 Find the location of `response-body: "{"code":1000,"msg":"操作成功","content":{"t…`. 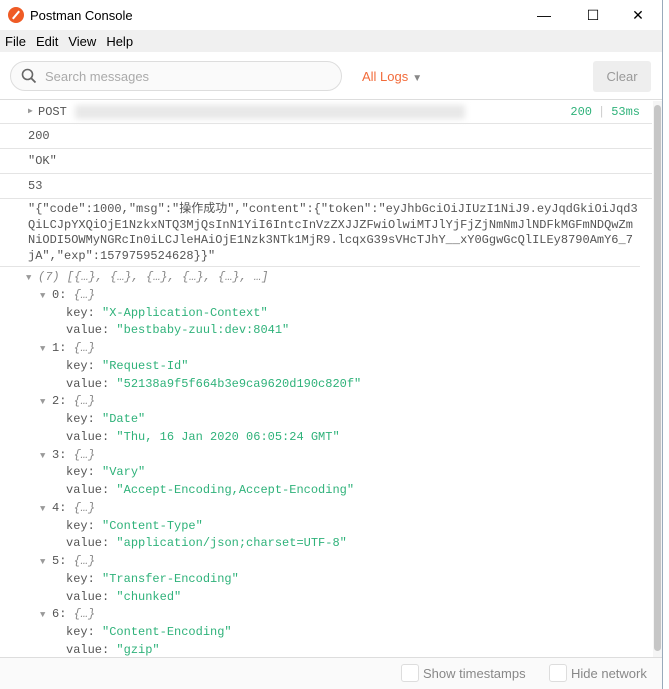

response-body: "{"code":1000,"msg":"操作成功","content":{"t… is located at coordinates (320, 233).